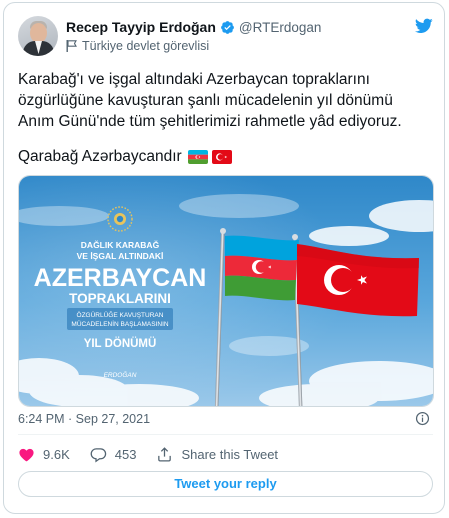  I want to click on poster-banner-1: ÖZGÜRLÜĞE KAVUŞTURAN, so click(120, 314).